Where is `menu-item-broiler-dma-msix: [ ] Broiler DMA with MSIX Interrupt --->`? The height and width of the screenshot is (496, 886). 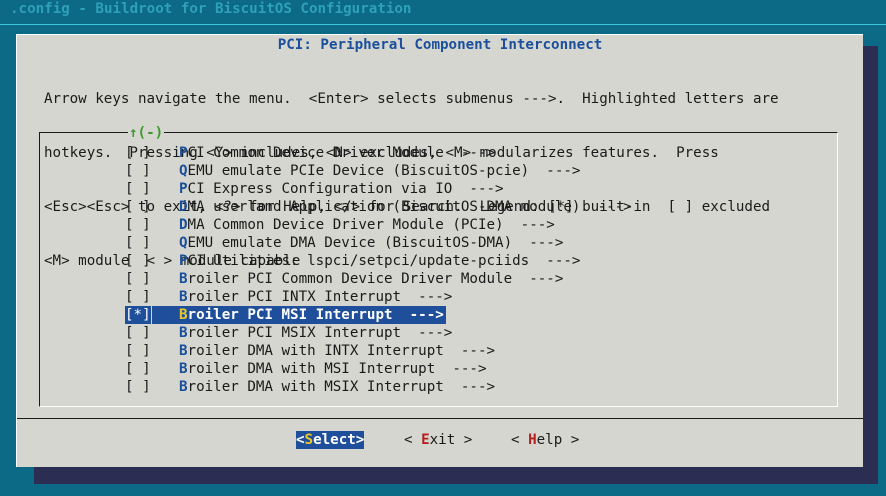 menu-item-broiler-dma-msix: [ ] Broiler DMA with MSIX Interrupt ---> is located at coordinates (310, 387).